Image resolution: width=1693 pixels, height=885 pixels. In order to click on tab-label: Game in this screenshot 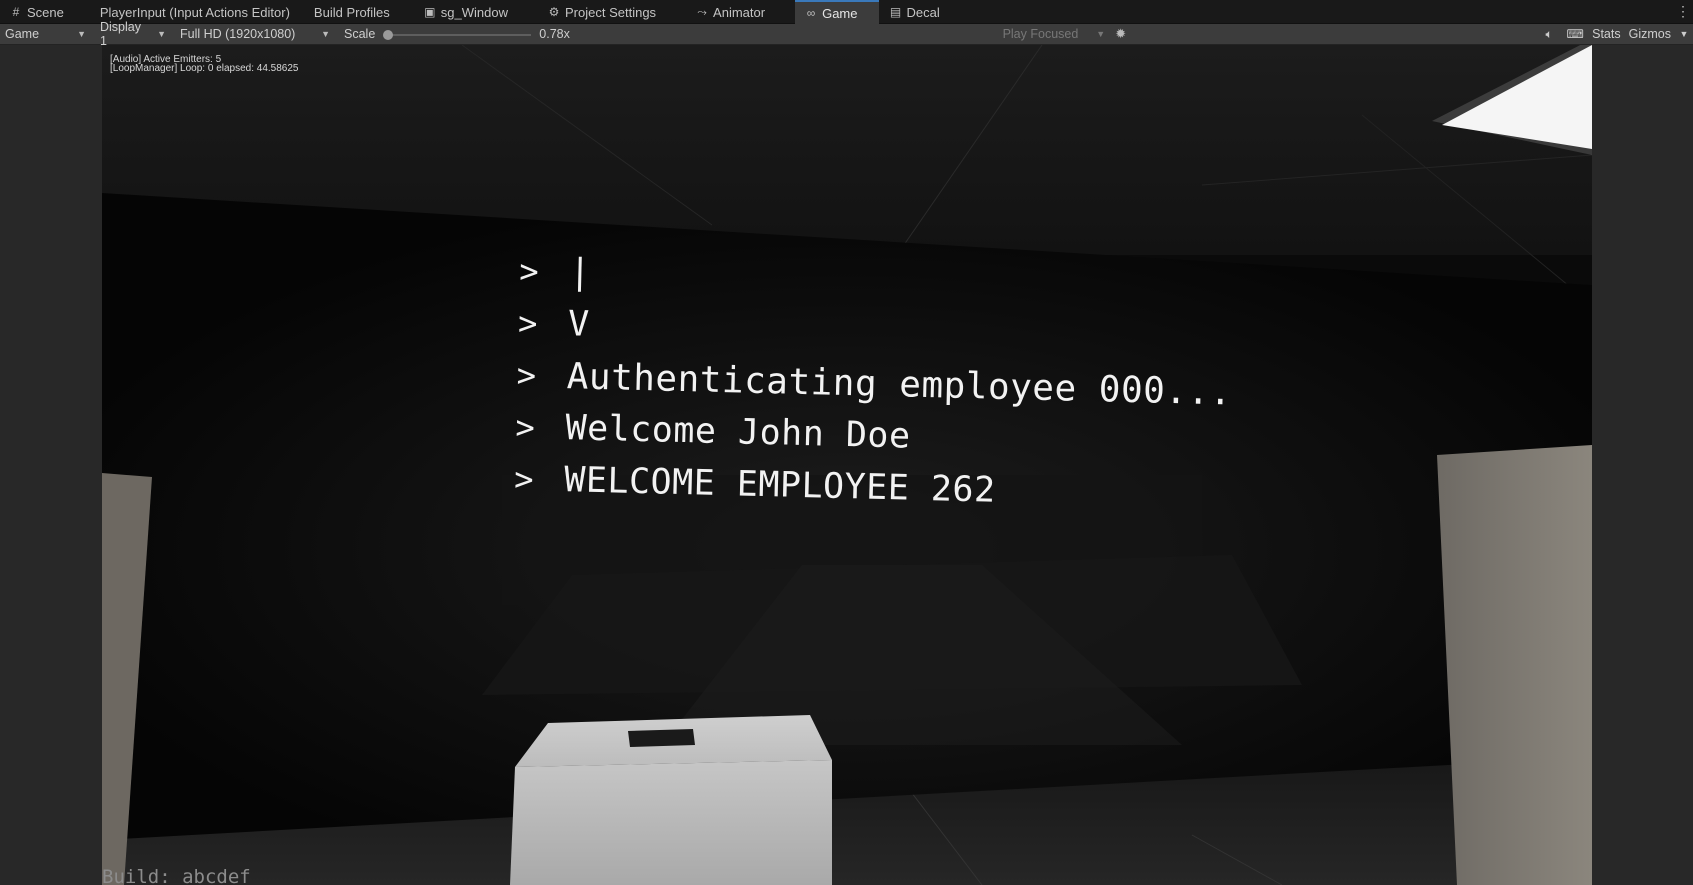, I will do `click(840, 13)`.